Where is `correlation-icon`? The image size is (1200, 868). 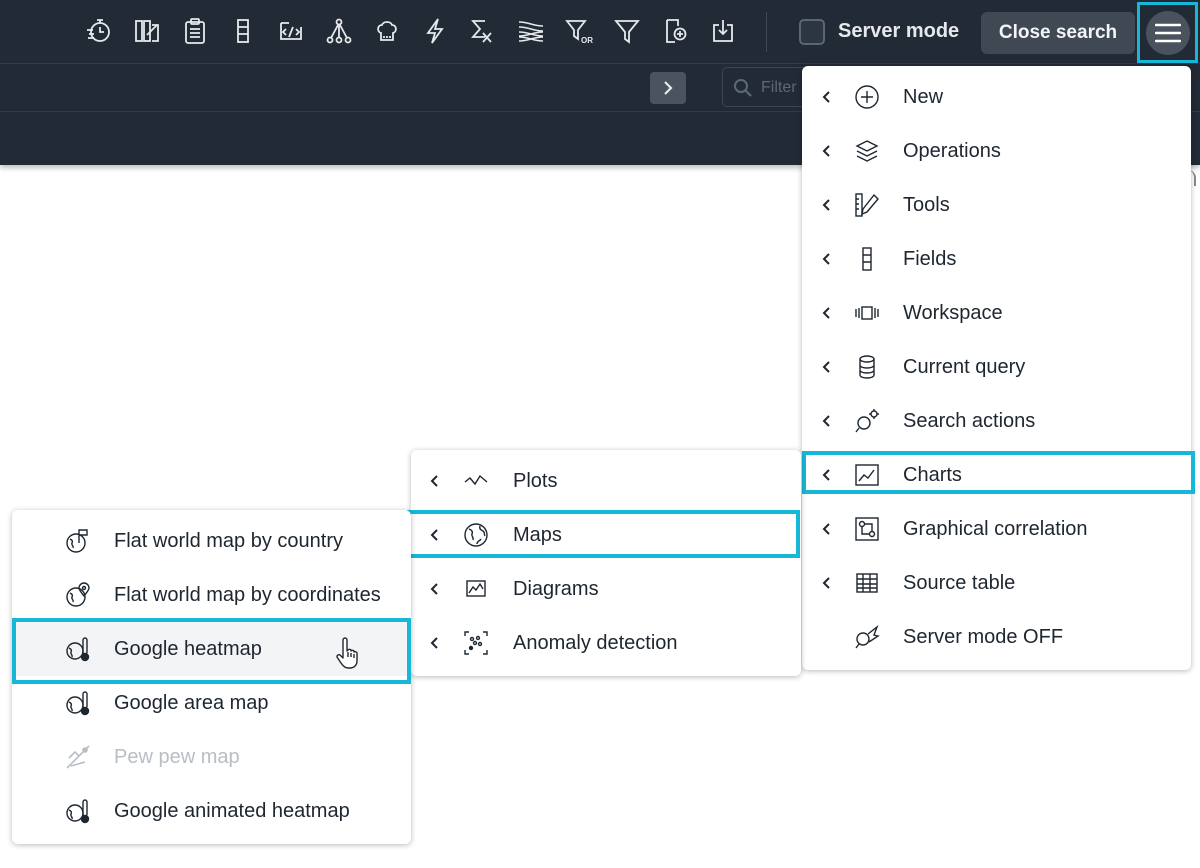 correlation-icon is located at coordinates (867, 529).